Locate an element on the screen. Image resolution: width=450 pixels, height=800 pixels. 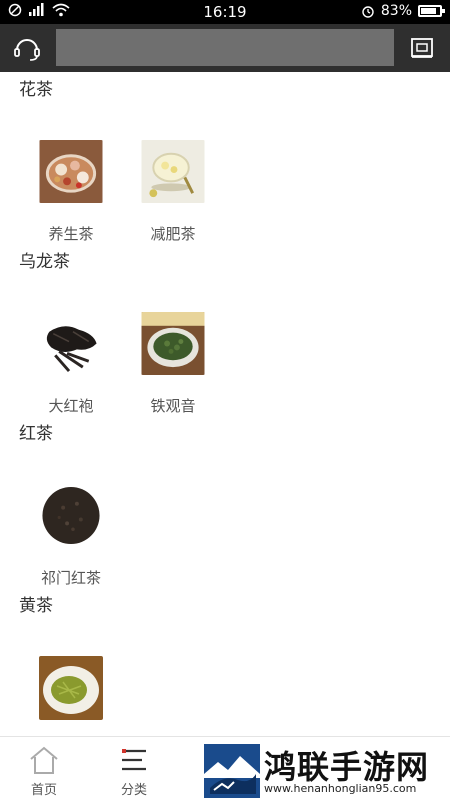
battery-icon is located at coordinates (431, 11).